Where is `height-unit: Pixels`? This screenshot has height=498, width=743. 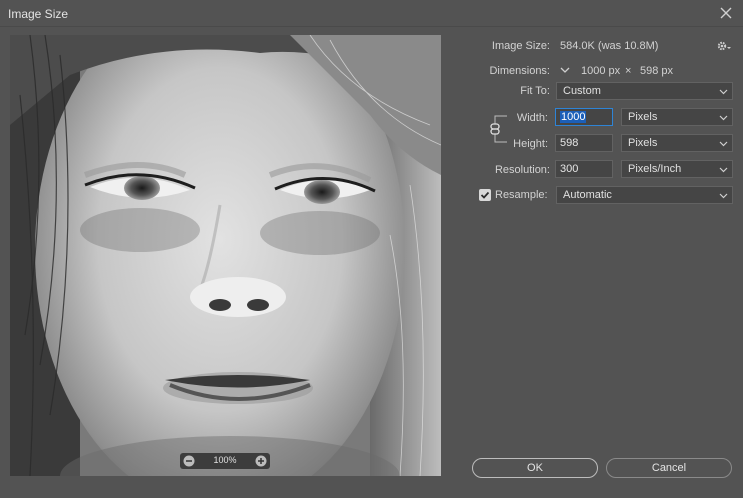 height-unit: Pixels is located at coordinates (643, 143).